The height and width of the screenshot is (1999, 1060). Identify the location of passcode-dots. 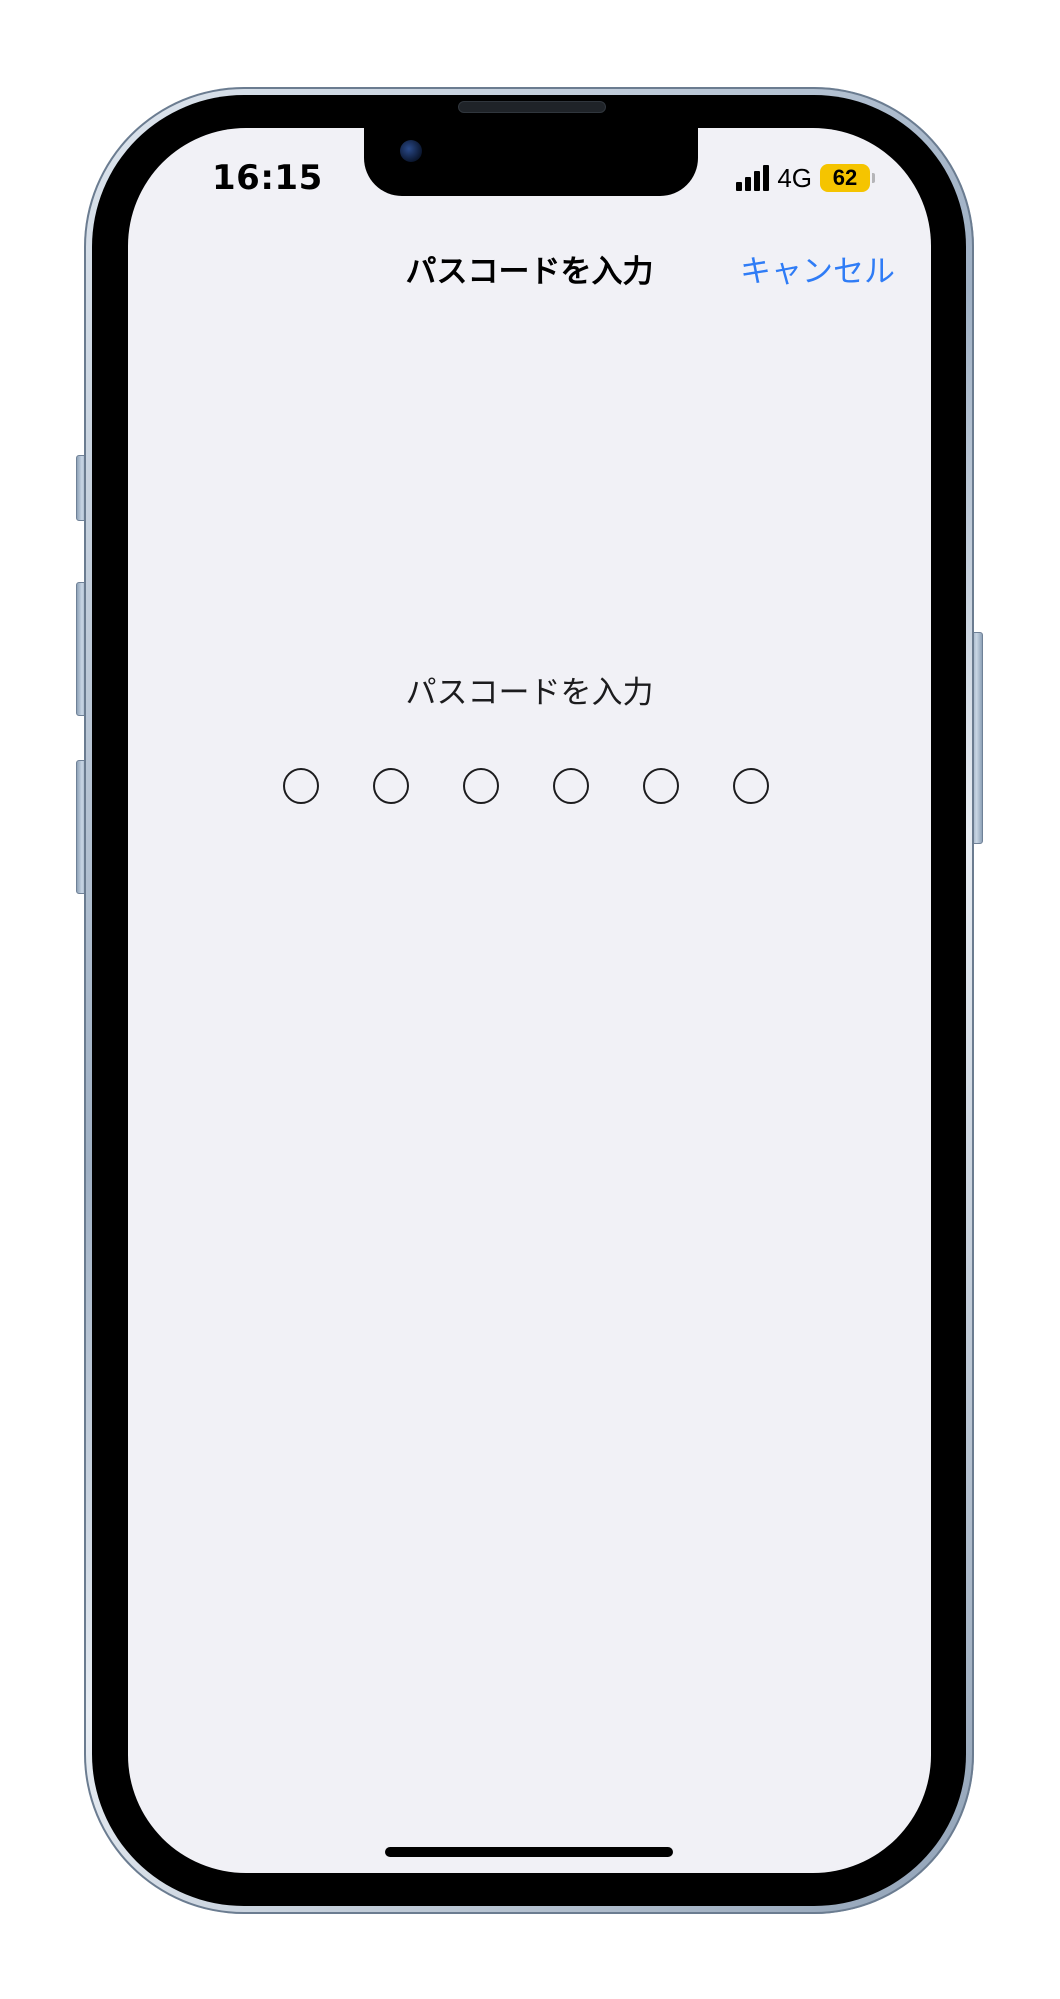
(528, 788).